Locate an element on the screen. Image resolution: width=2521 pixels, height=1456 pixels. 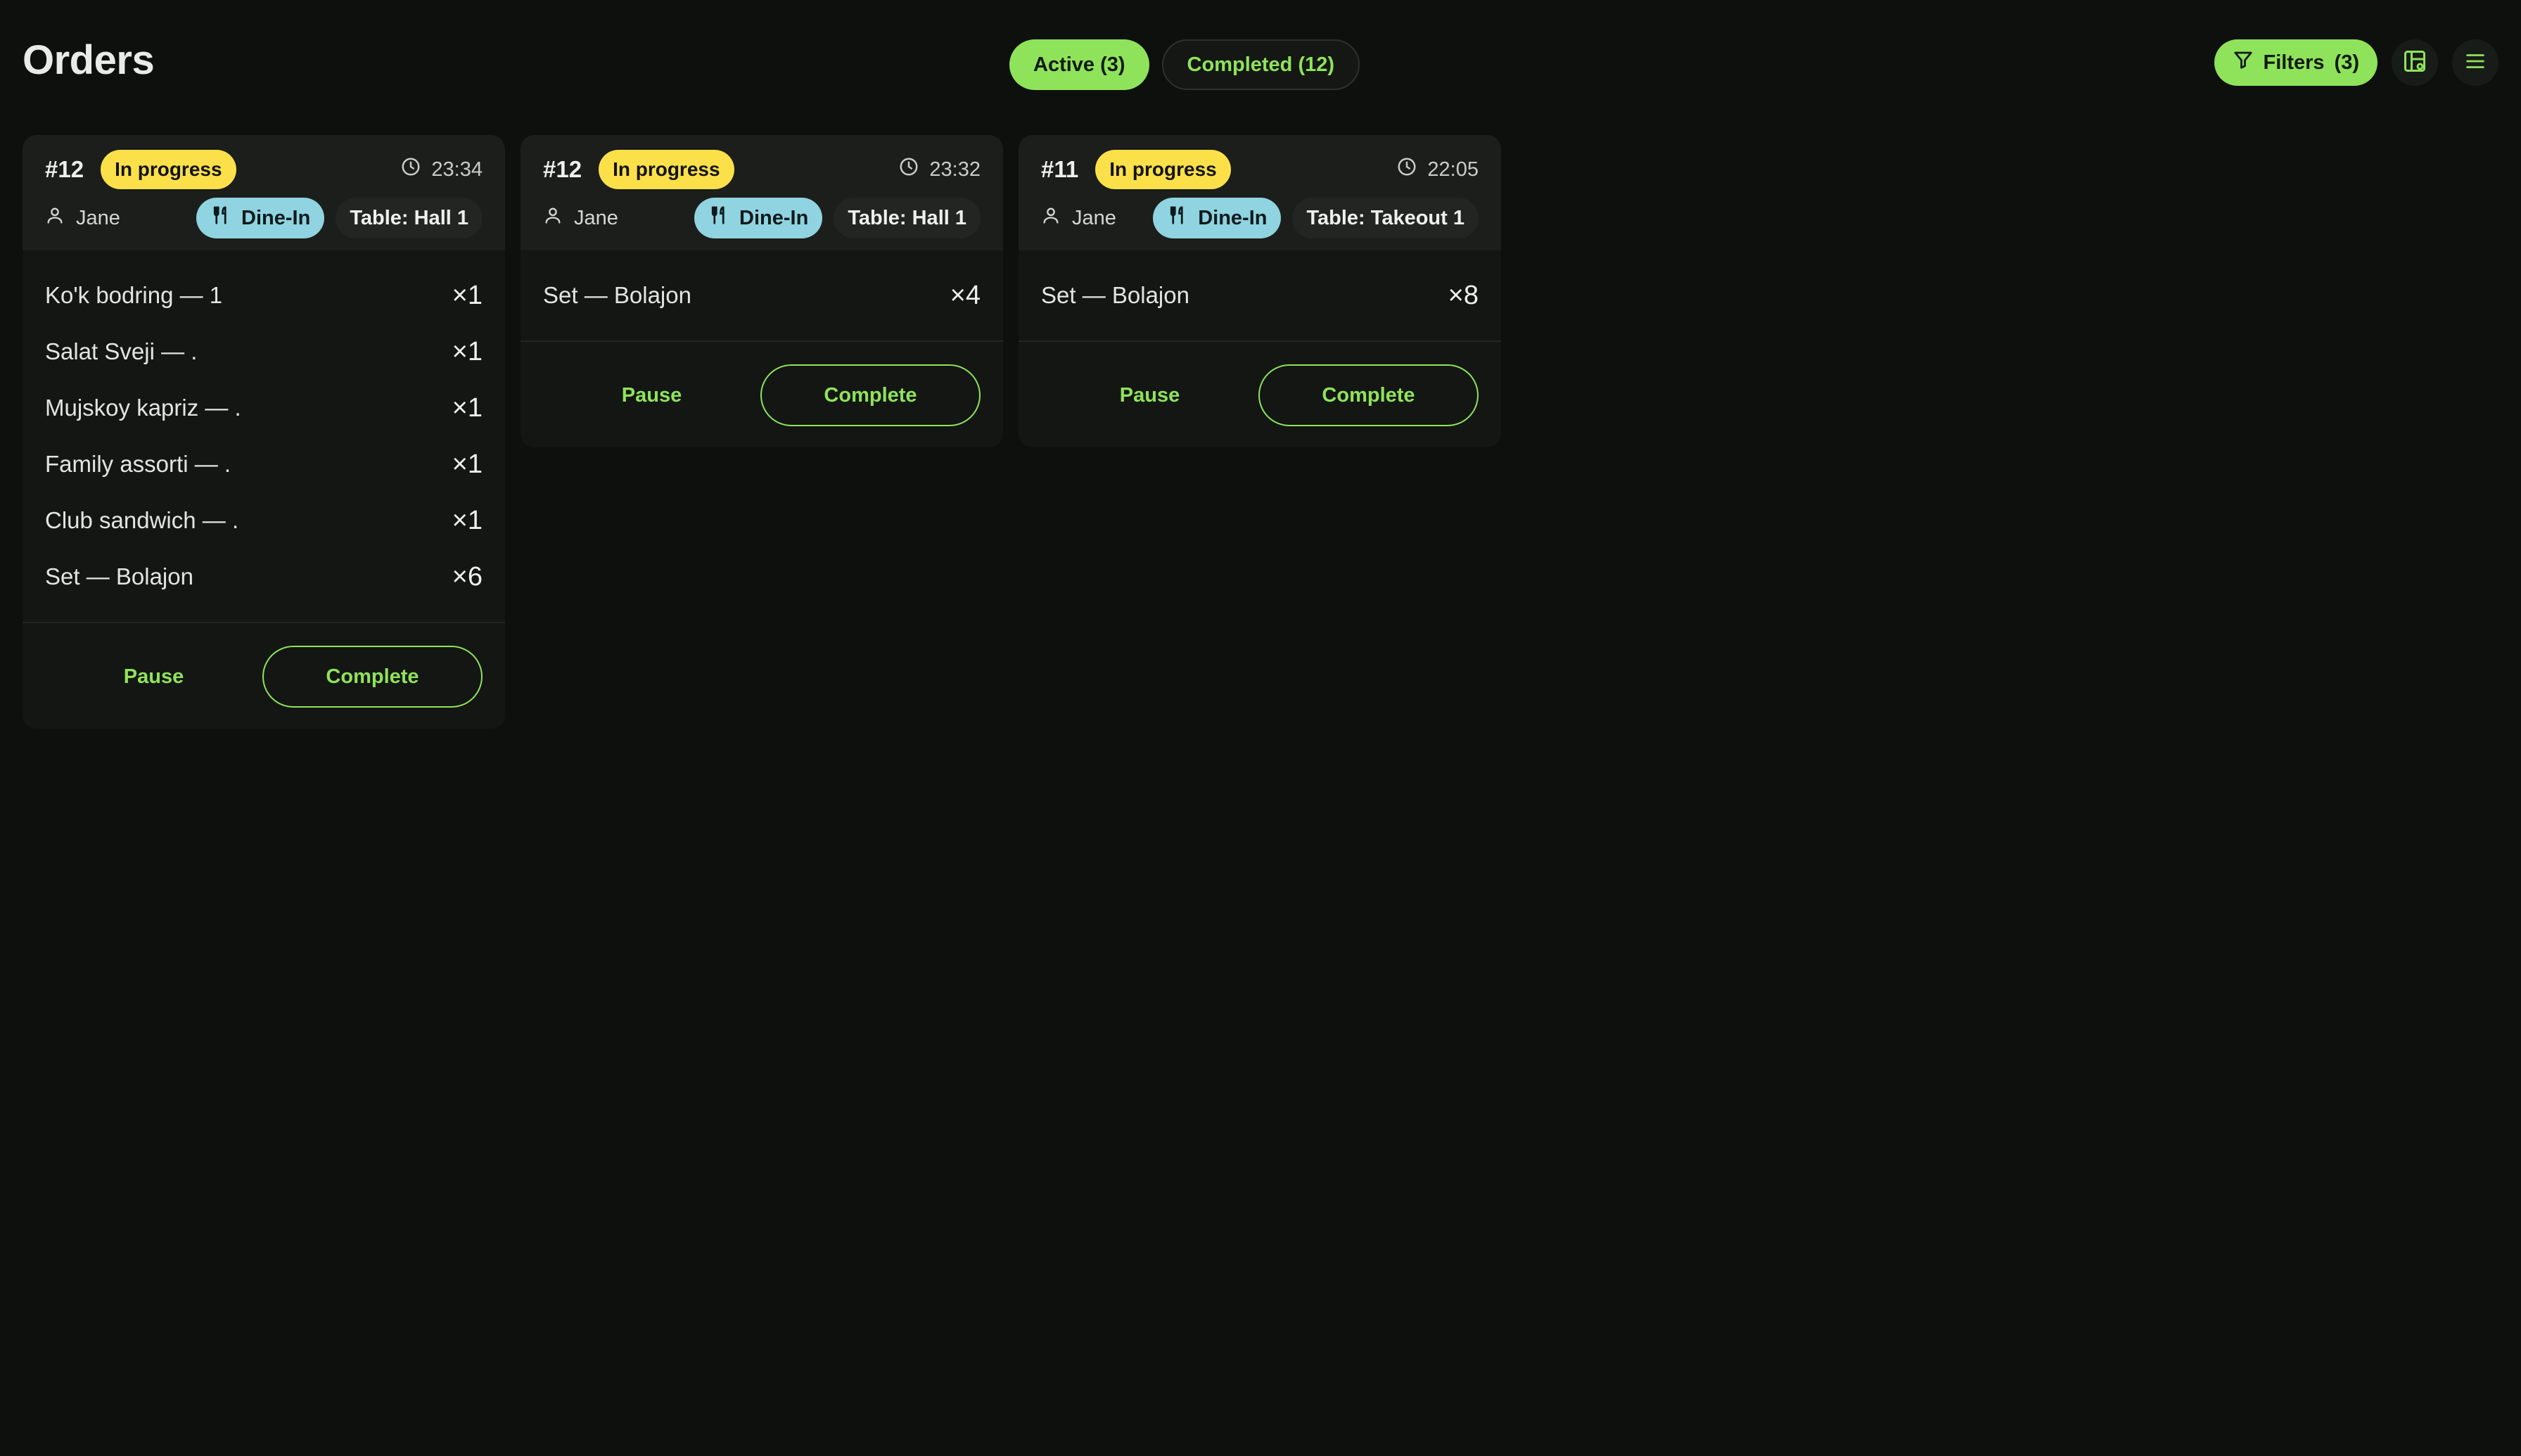
list-item: Club sandwich — . ×1 is located at coordinates (264, 520).